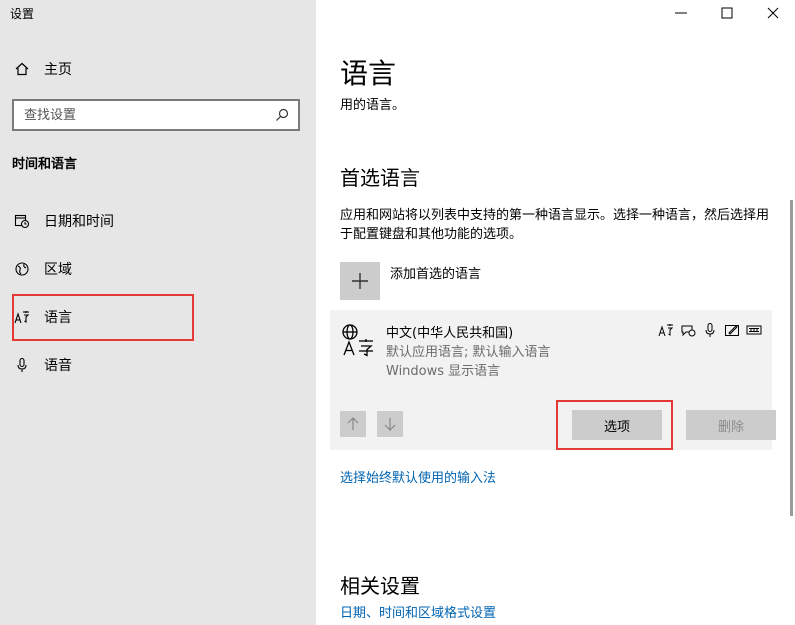  What do you see at coordinates (149, 115) in the screenshot?
I see `search-input` at bounding box center [149, 115].